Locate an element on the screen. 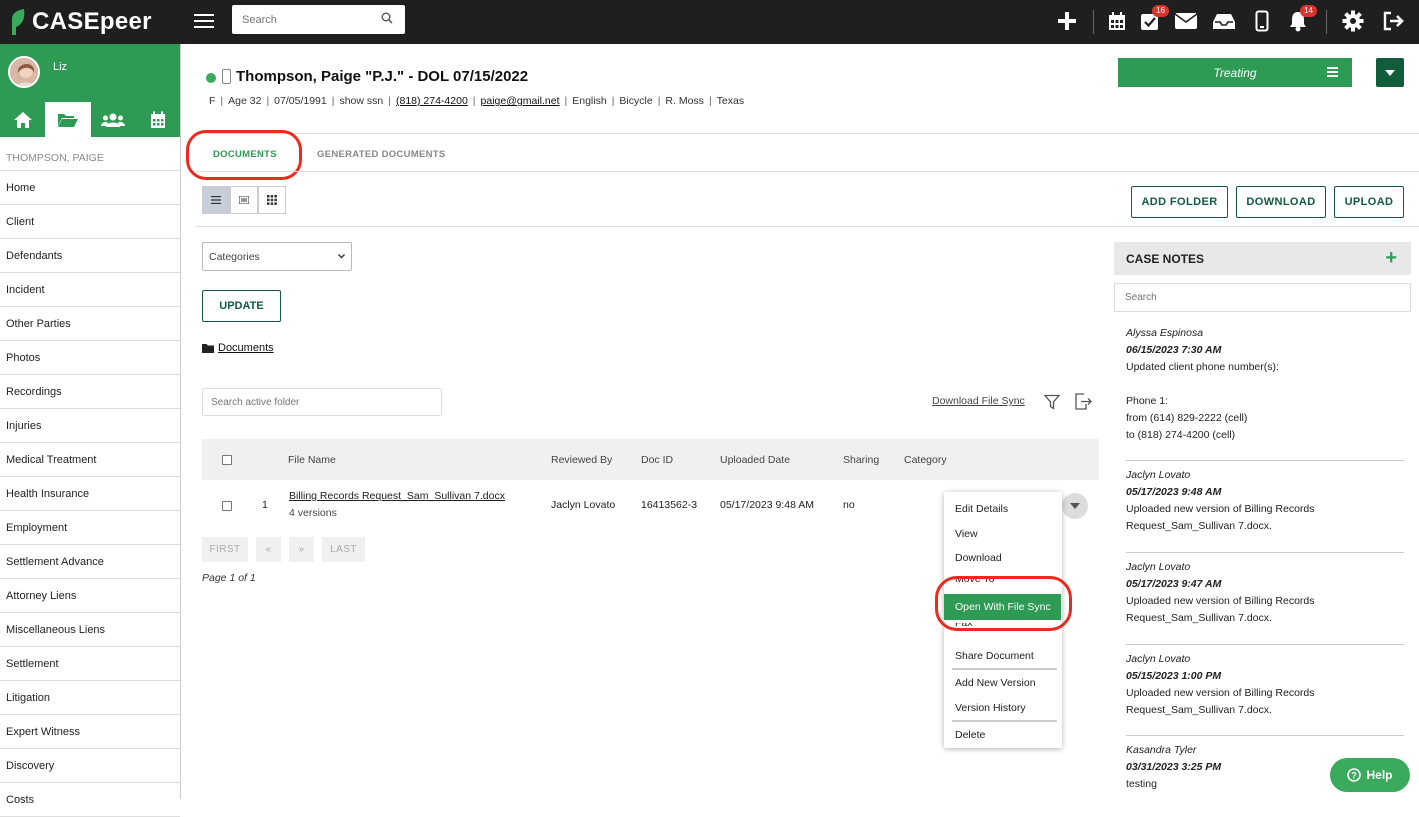 This screenshot has height=817, width=1419. detail-list-icon is located at coordinates (244, 200).